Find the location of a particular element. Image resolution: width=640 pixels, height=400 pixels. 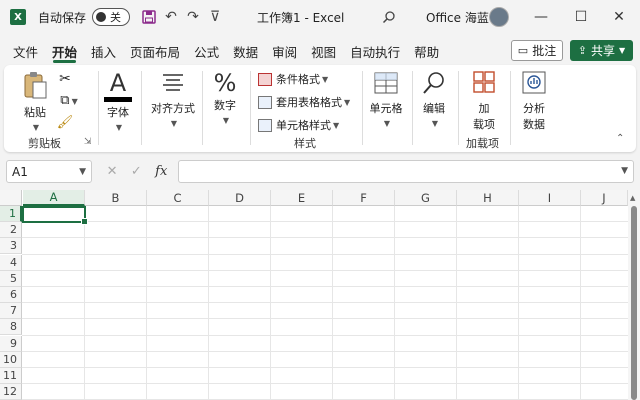

column-header-e: E is located at coordinates (302, 198).